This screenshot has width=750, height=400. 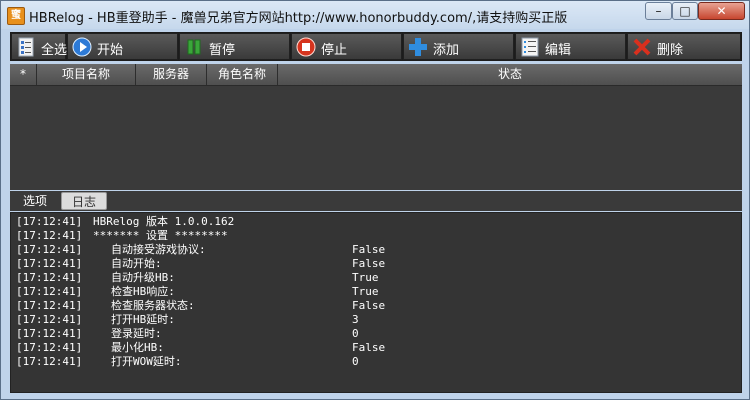 I want to click on edit-label: 编辑, so click(x=558, y=50).